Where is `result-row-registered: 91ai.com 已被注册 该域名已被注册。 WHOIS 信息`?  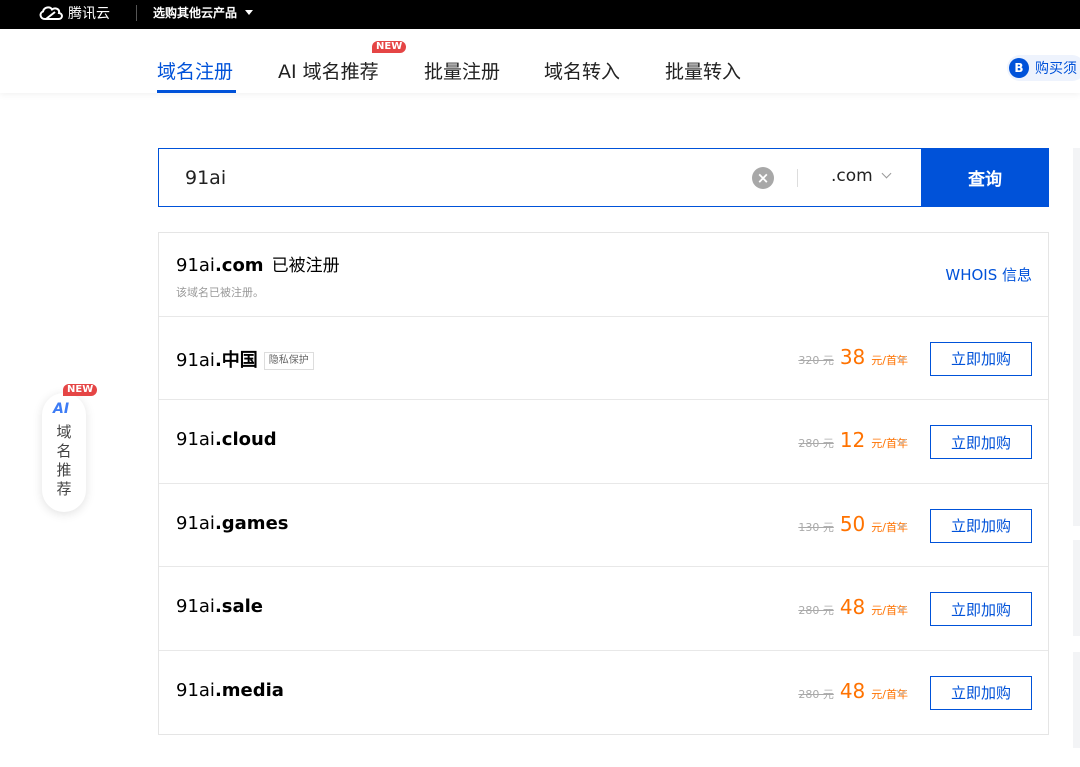 result-row-registered: 91ai.com 已被注册 该域名已被注册。 WHOIS 信息 is located at coordinates (603, 275).